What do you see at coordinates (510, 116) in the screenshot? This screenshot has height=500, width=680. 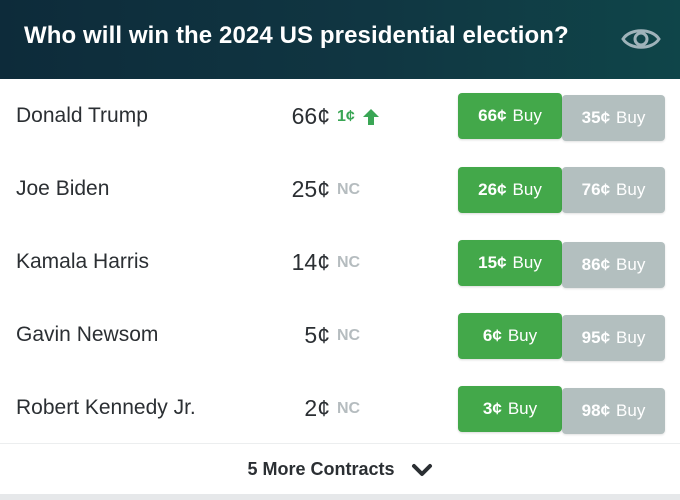 I see `buy-yes-button: 66¢ Buy` at bounding box center [510, 116].